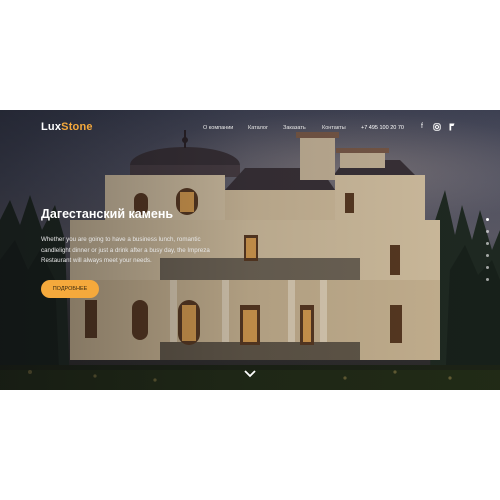  I want to click on facebook-icon: f, so click(422, 127).